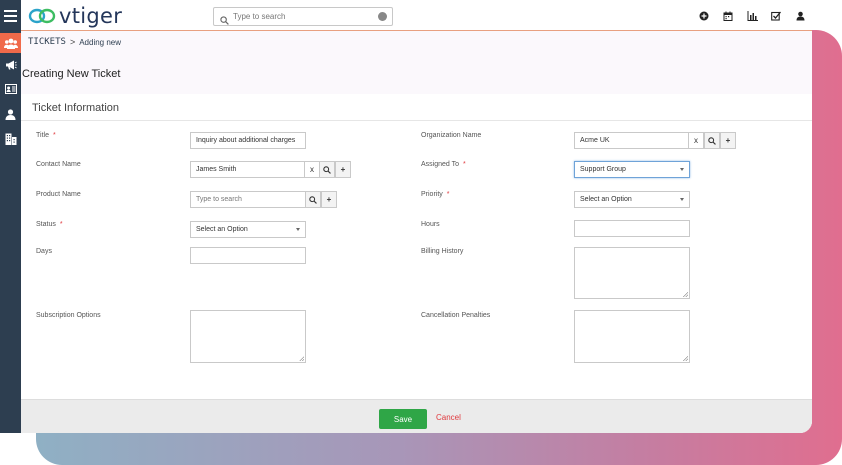 Image resolution: width=842 pixels, height=465 pixels. Describe the element at coordinates (632, 336) in the screenshot. I see `cancellation-penalties-textarea` at that location.